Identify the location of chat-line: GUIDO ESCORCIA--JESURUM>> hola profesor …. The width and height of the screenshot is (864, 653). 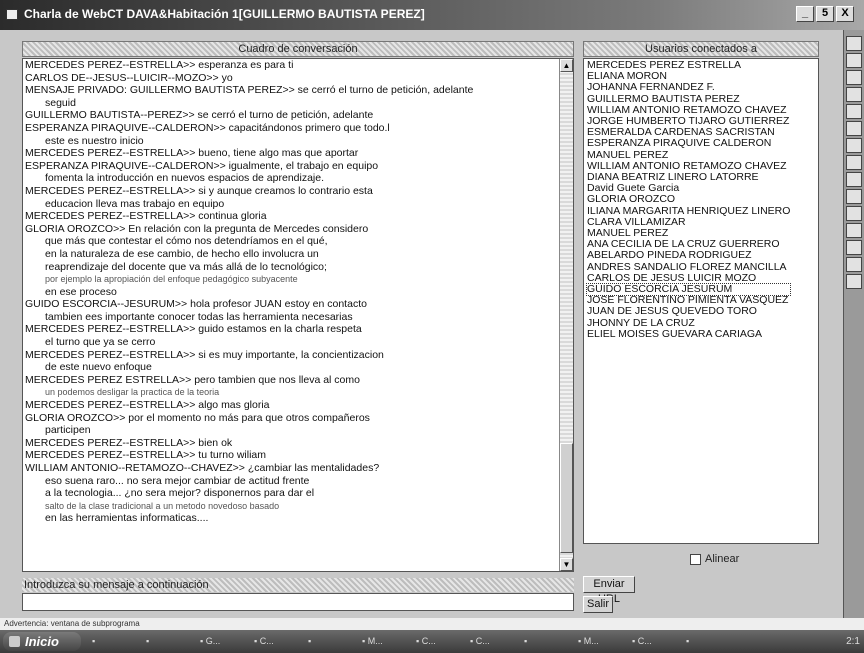
(196, 304).